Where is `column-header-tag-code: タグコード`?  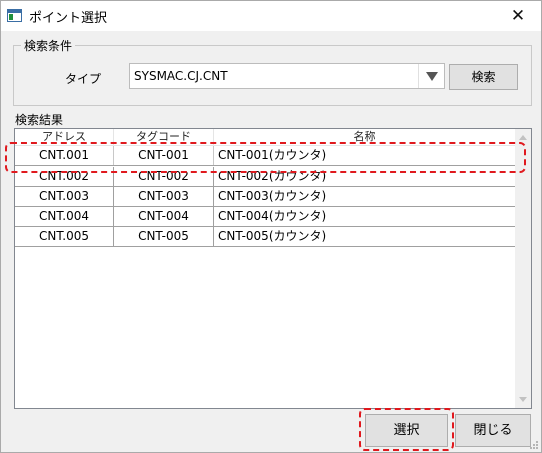 column-header-tag-code: タグコード is located at coordinates (164, 137).